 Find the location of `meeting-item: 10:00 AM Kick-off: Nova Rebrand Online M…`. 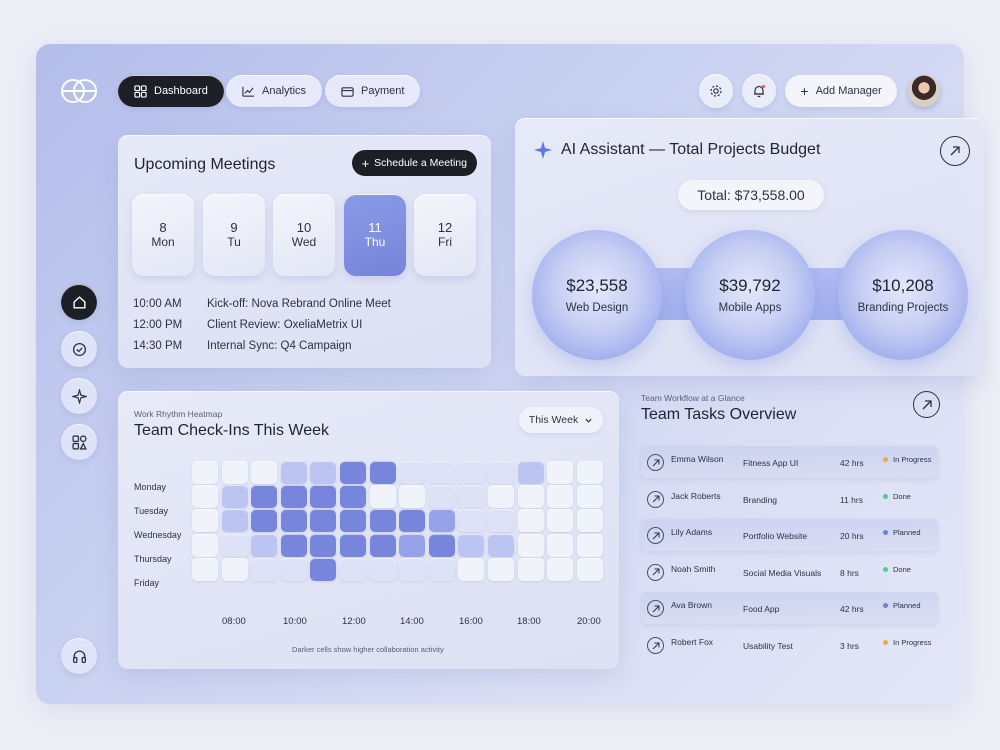

meeting-item: 10:00 AM Kick-off: Nova Rebrand Online M… is located at coordinates (262, 304).